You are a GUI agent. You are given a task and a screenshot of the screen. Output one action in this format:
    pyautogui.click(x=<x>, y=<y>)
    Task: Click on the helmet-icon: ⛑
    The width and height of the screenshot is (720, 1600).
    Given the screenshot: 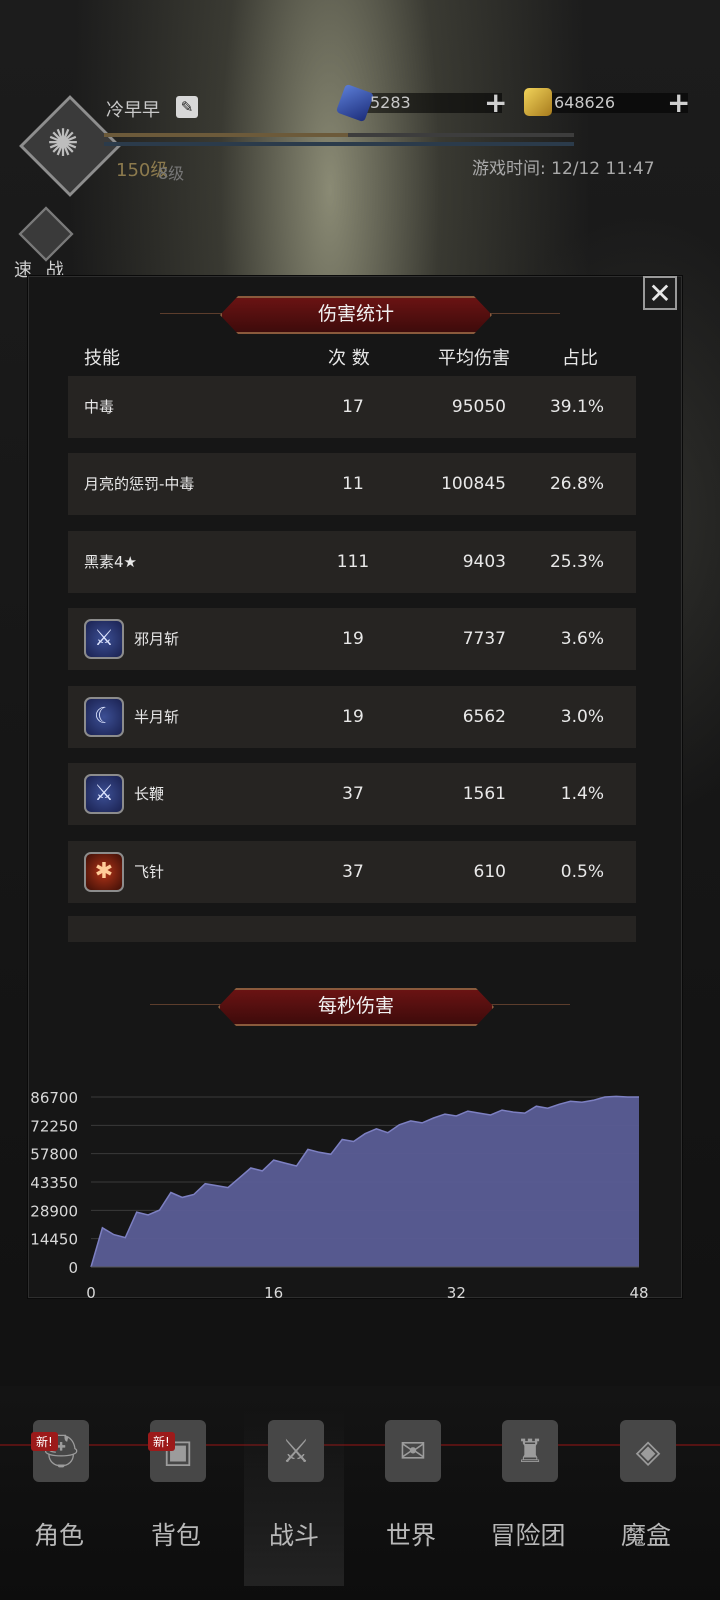 What is the action you would take?
    pyautogui.click(x=61, y=1451)
    